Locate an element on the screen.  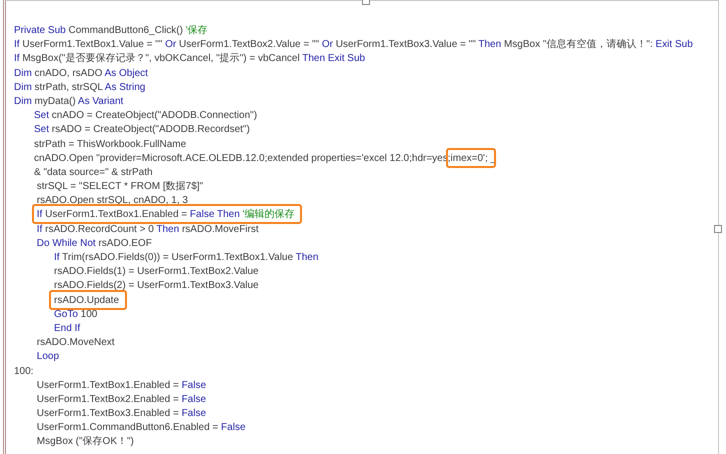
code-line: If UserForm1.TextBox1.Enabled = False Then '编辑的保存 is located at coordinates (165, 215).